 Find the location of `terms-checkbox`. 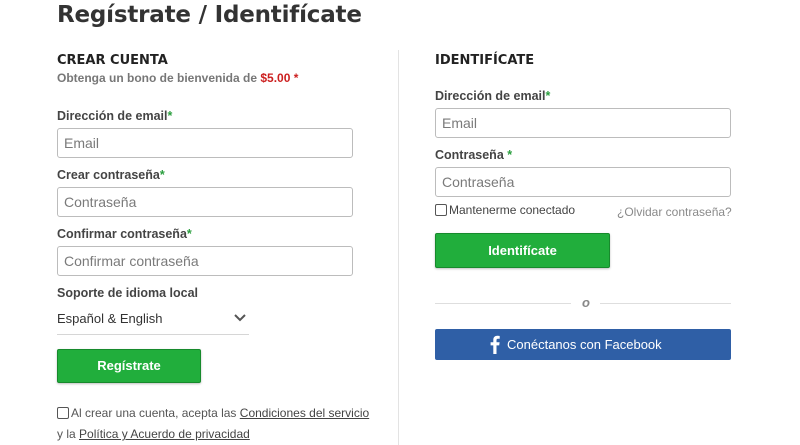

terms-checkbox is located at coordinates (63, 413).